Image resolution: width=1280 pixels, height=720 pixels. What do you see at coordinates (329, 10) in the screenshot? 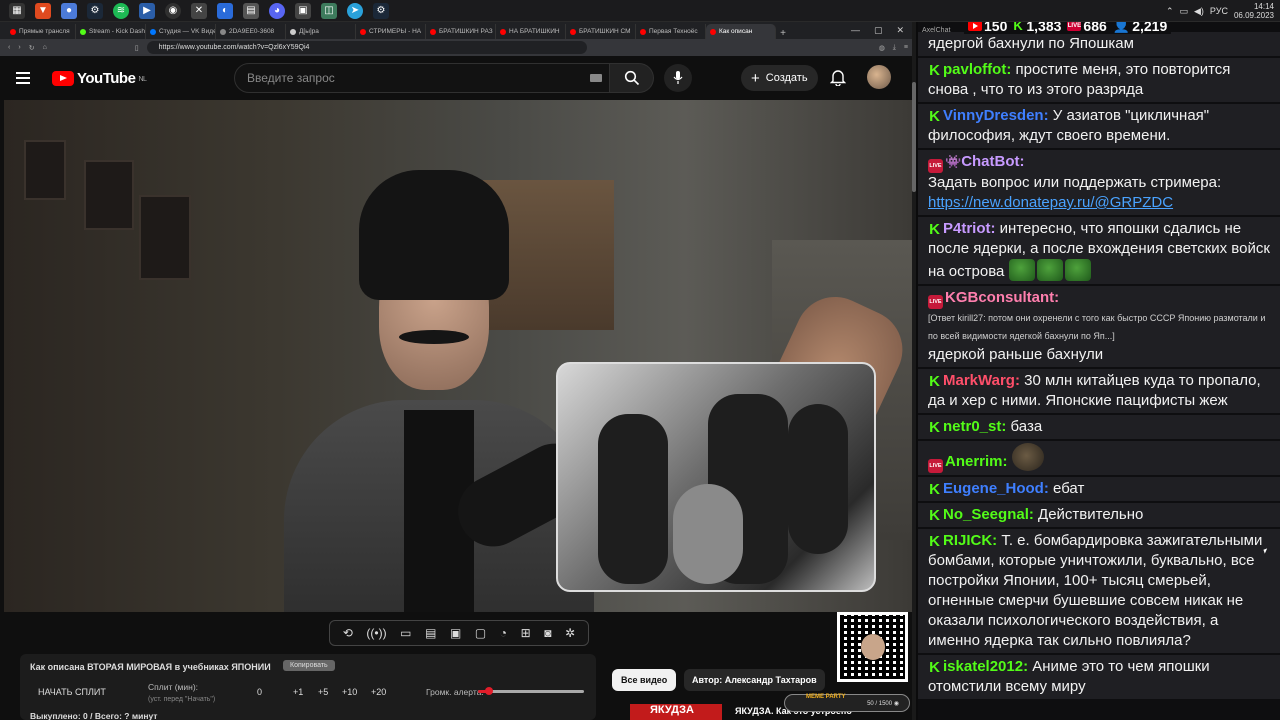
I see `app-icon: ◫` at bounding box center [329, 10].